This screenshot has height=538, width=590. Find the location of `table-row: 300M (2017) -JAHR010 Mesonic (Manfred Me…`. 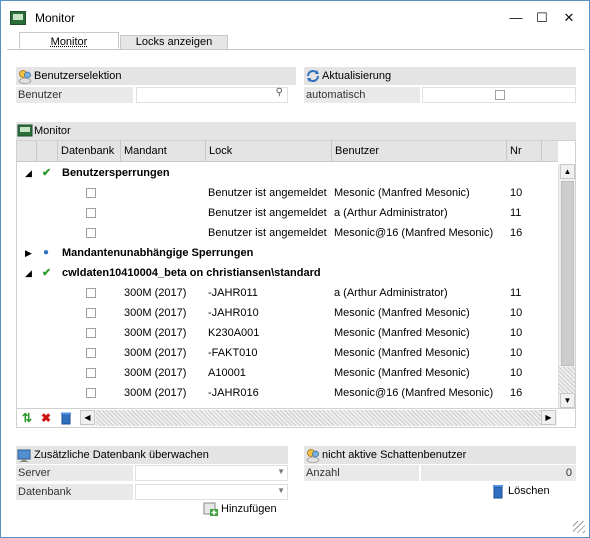

table-row: 300M (2017) -JAHR010 Mesonic (Manfred Me… is located at coordinates (287, 313).